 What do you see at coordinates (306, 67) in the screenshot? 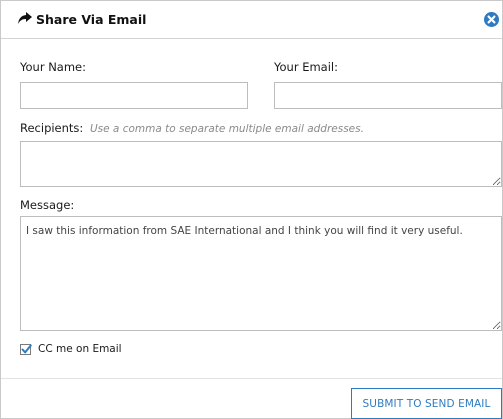
I see `your-email-label: Your Email:` at bounding box center [306, 67].